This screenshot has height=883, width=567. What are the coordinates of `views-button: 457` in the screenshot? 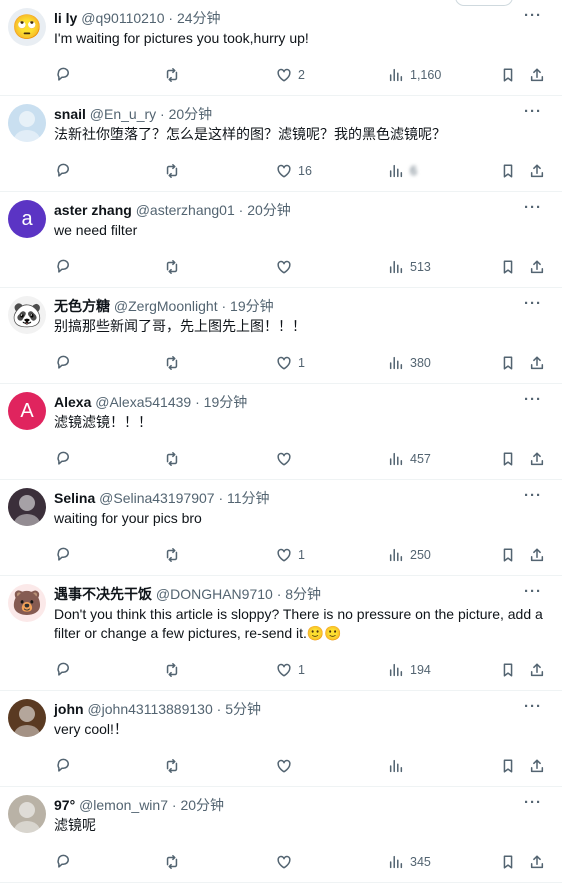 It's located at (409, 459).